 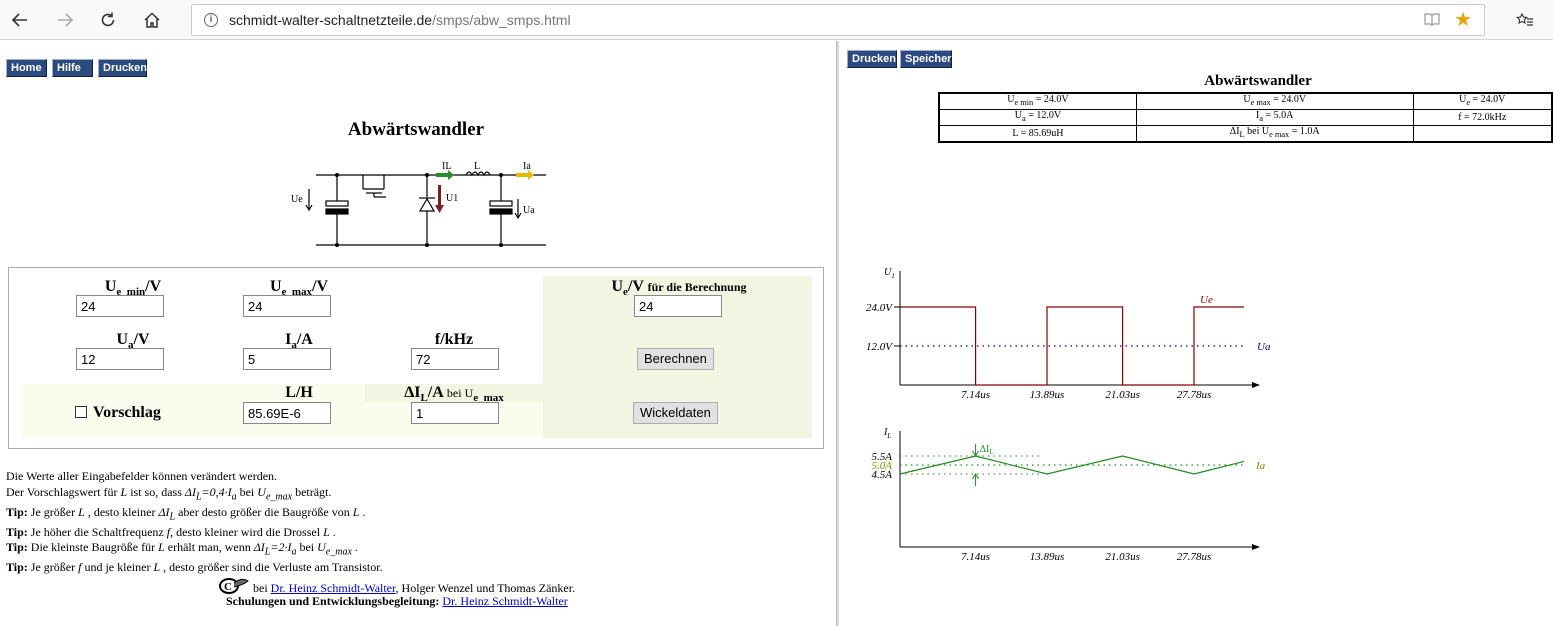 What do you see at coordinates (297, 199) in the screenshot?
I see `circuit-label-ue: Ue` at bounding box center [297, 199].